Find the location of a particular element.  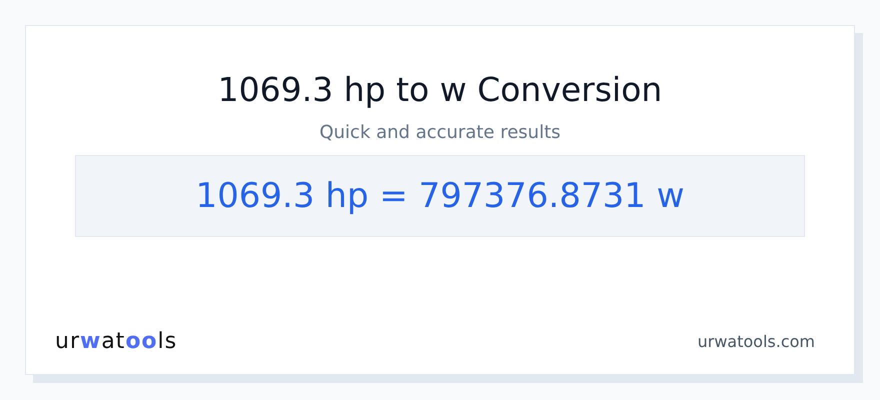

logo: urwatools is located at coordinates (116, 341).